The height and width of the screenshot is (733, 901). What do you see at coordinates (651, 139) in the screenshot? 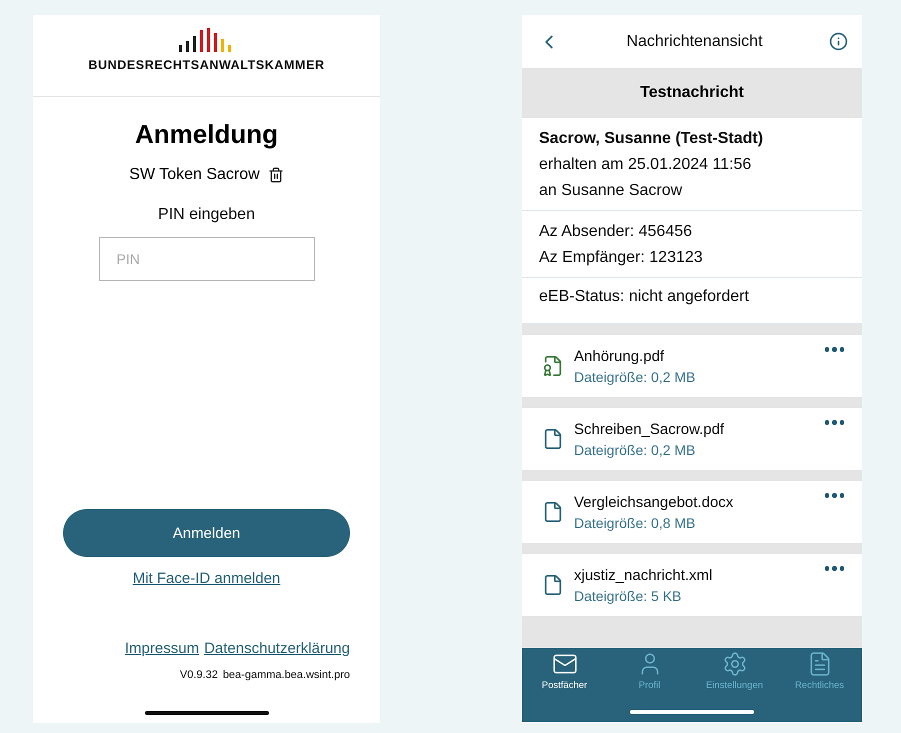
I see `sender-name: Sacrow, Susanne (Test-Stadt)` at bounding box center [651, 139].